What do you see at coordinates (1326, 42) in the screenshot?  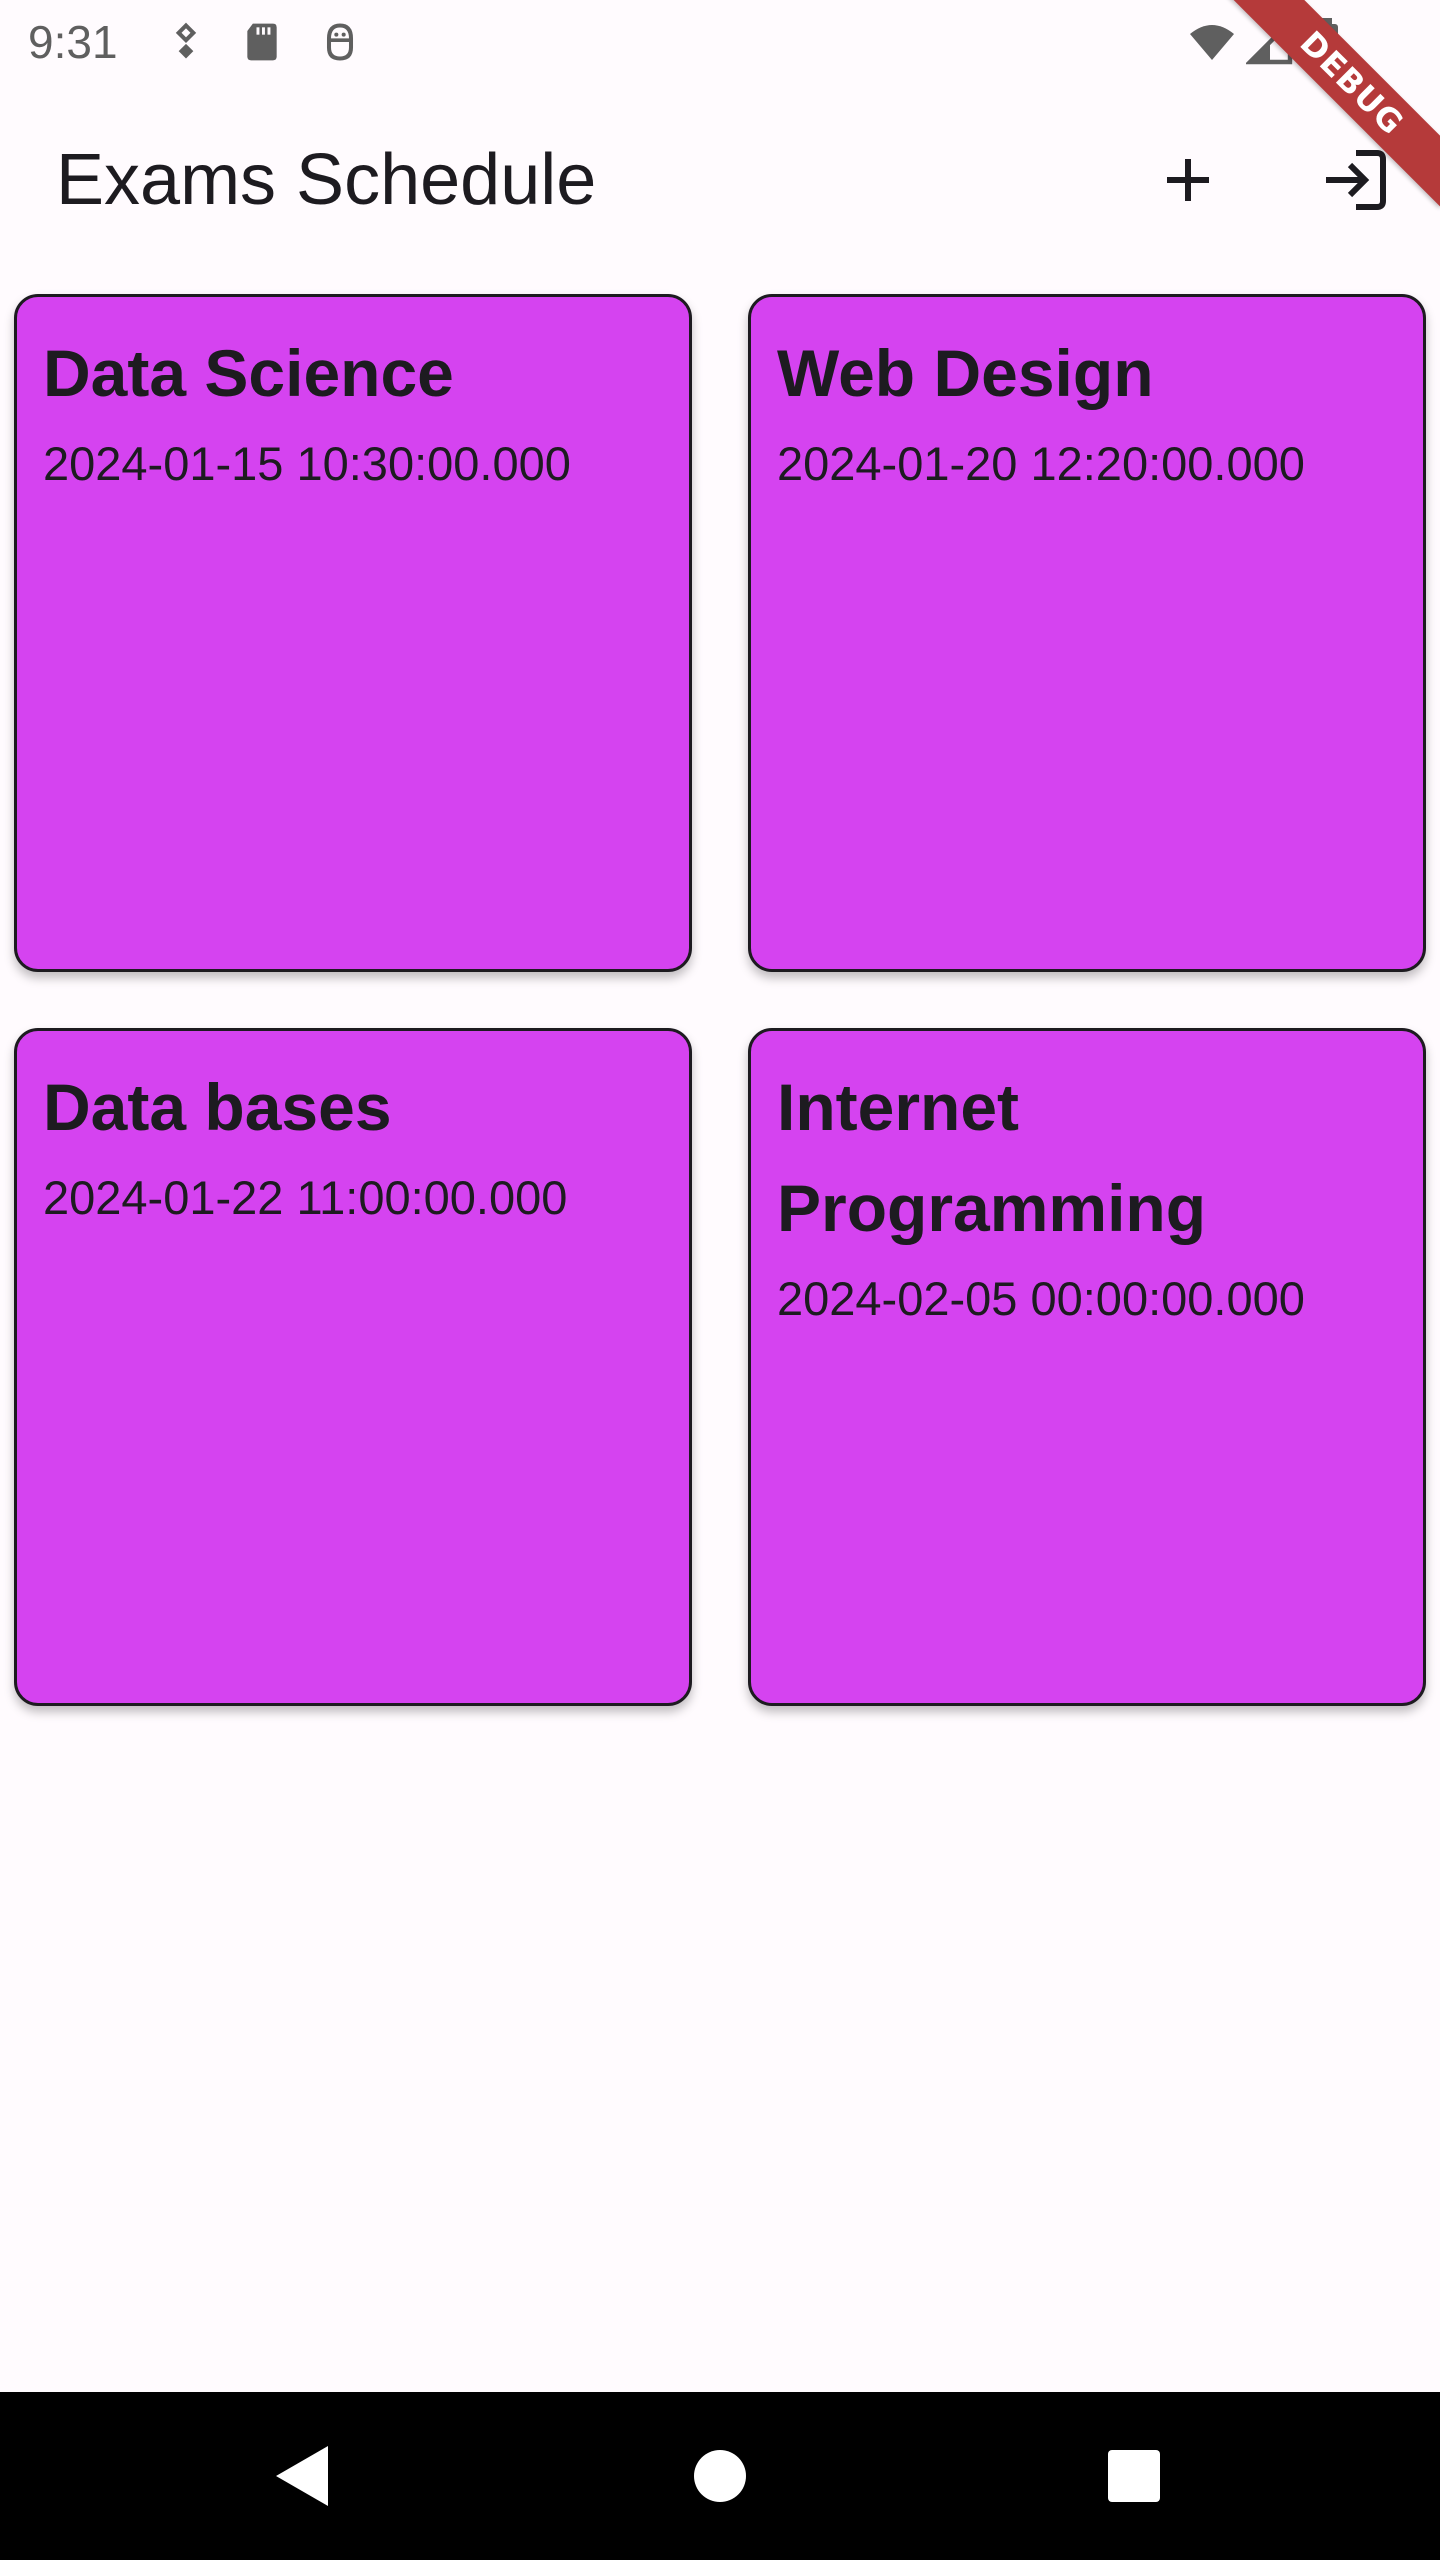 I see `battery-icon` at bounding box center [1326, 42].